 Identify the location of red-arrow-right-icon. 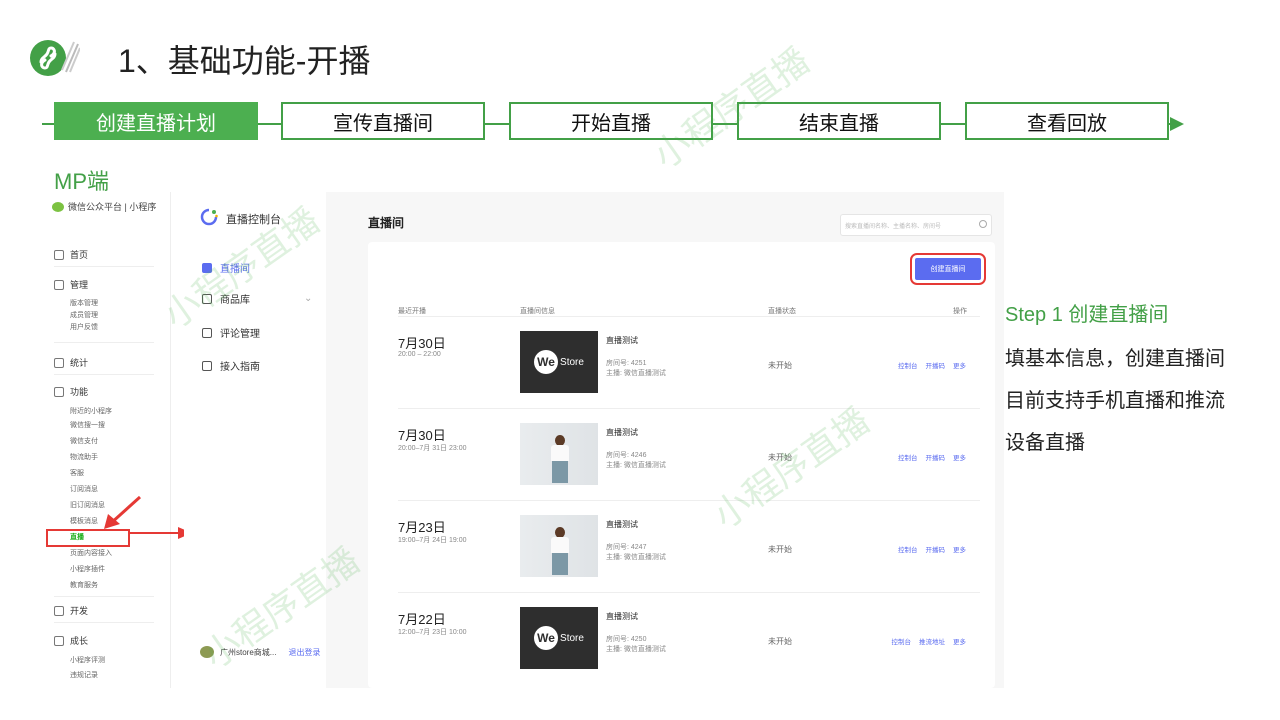
(161, 533).